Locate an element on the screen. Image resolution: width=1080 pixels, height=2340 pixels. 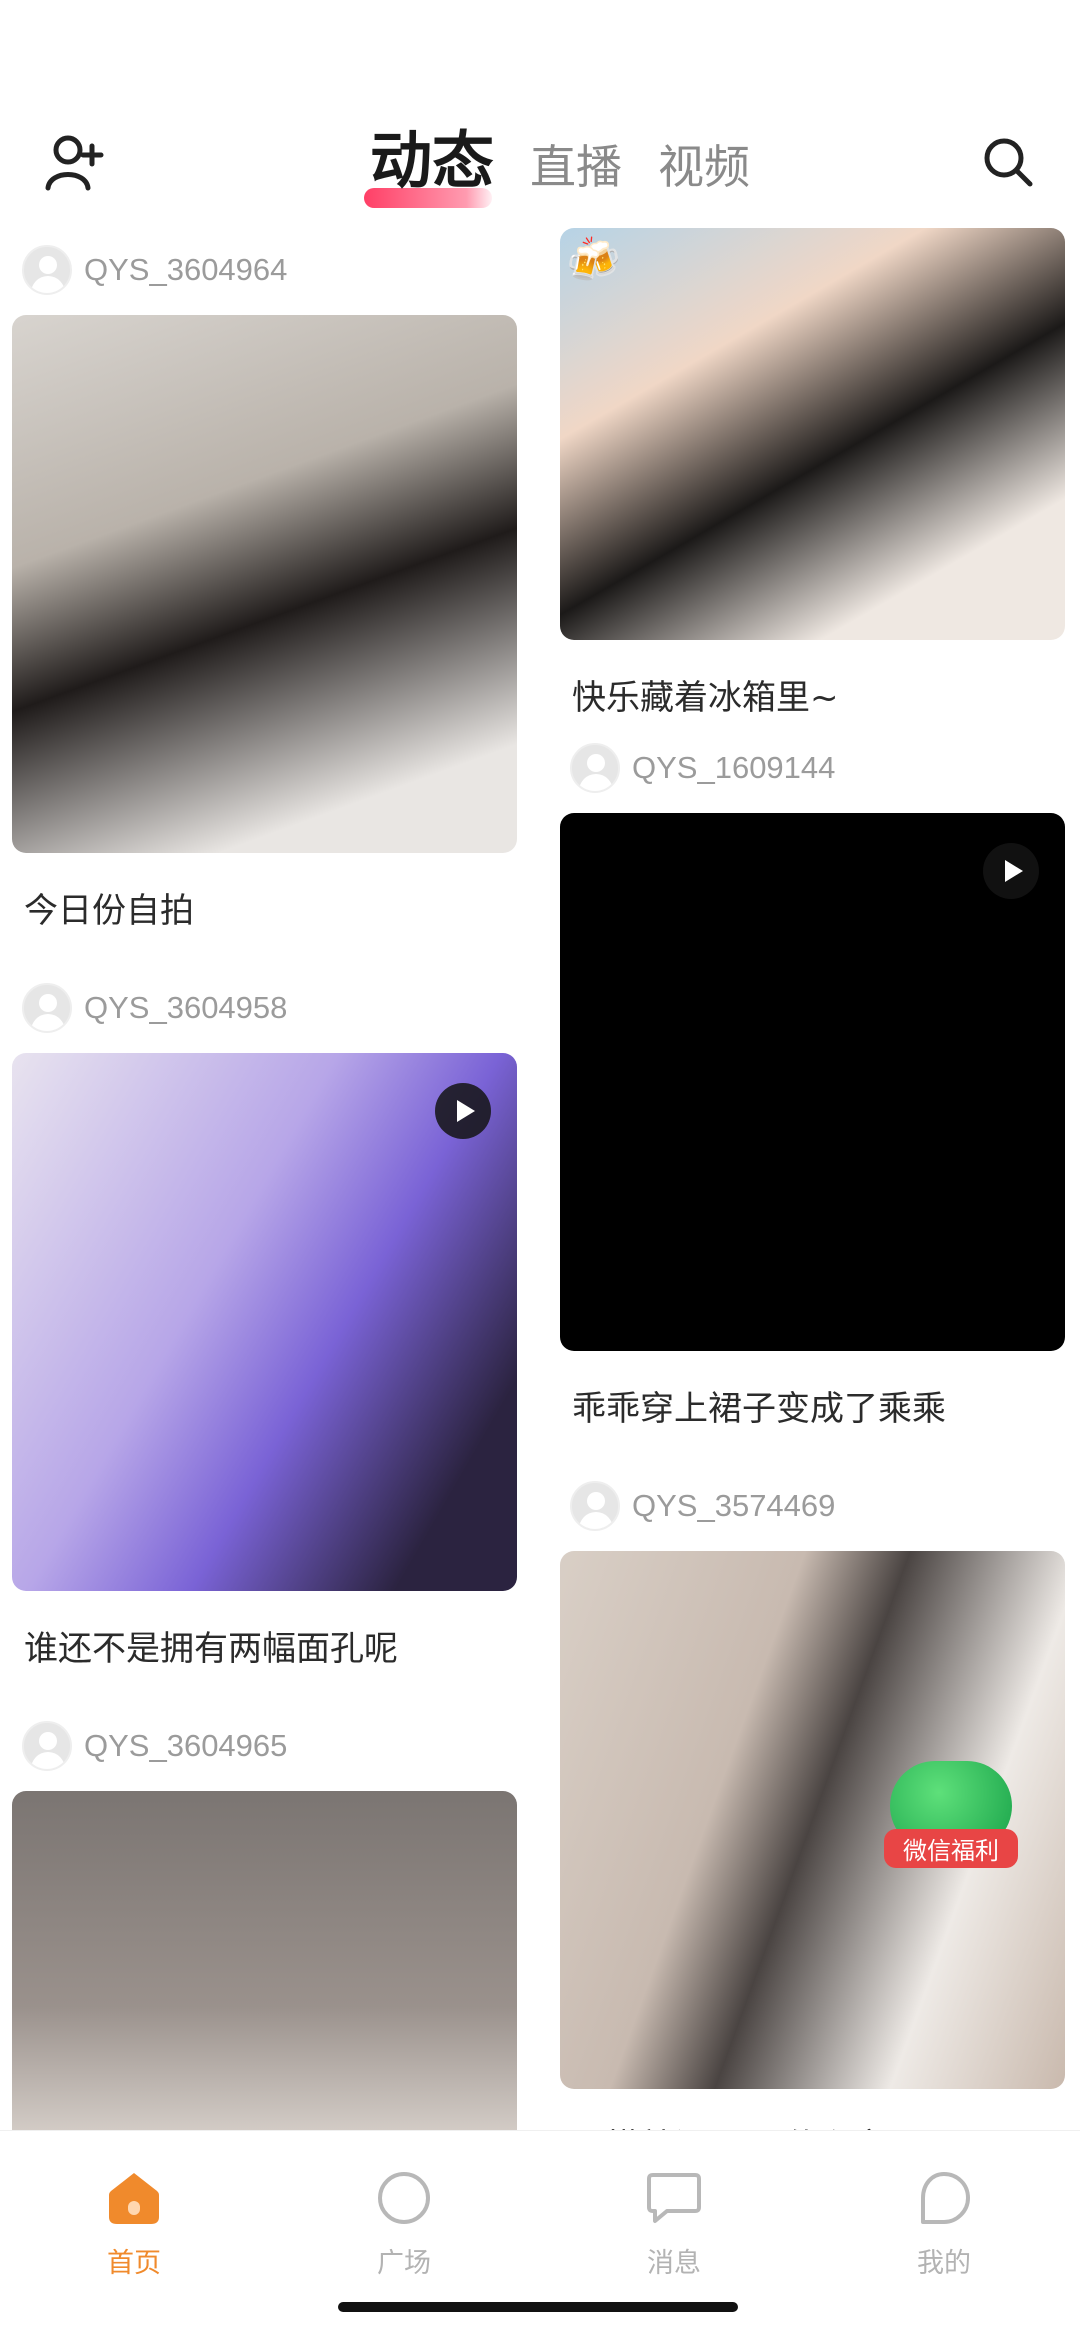
home-icon is located at coordinates (134, 2198).